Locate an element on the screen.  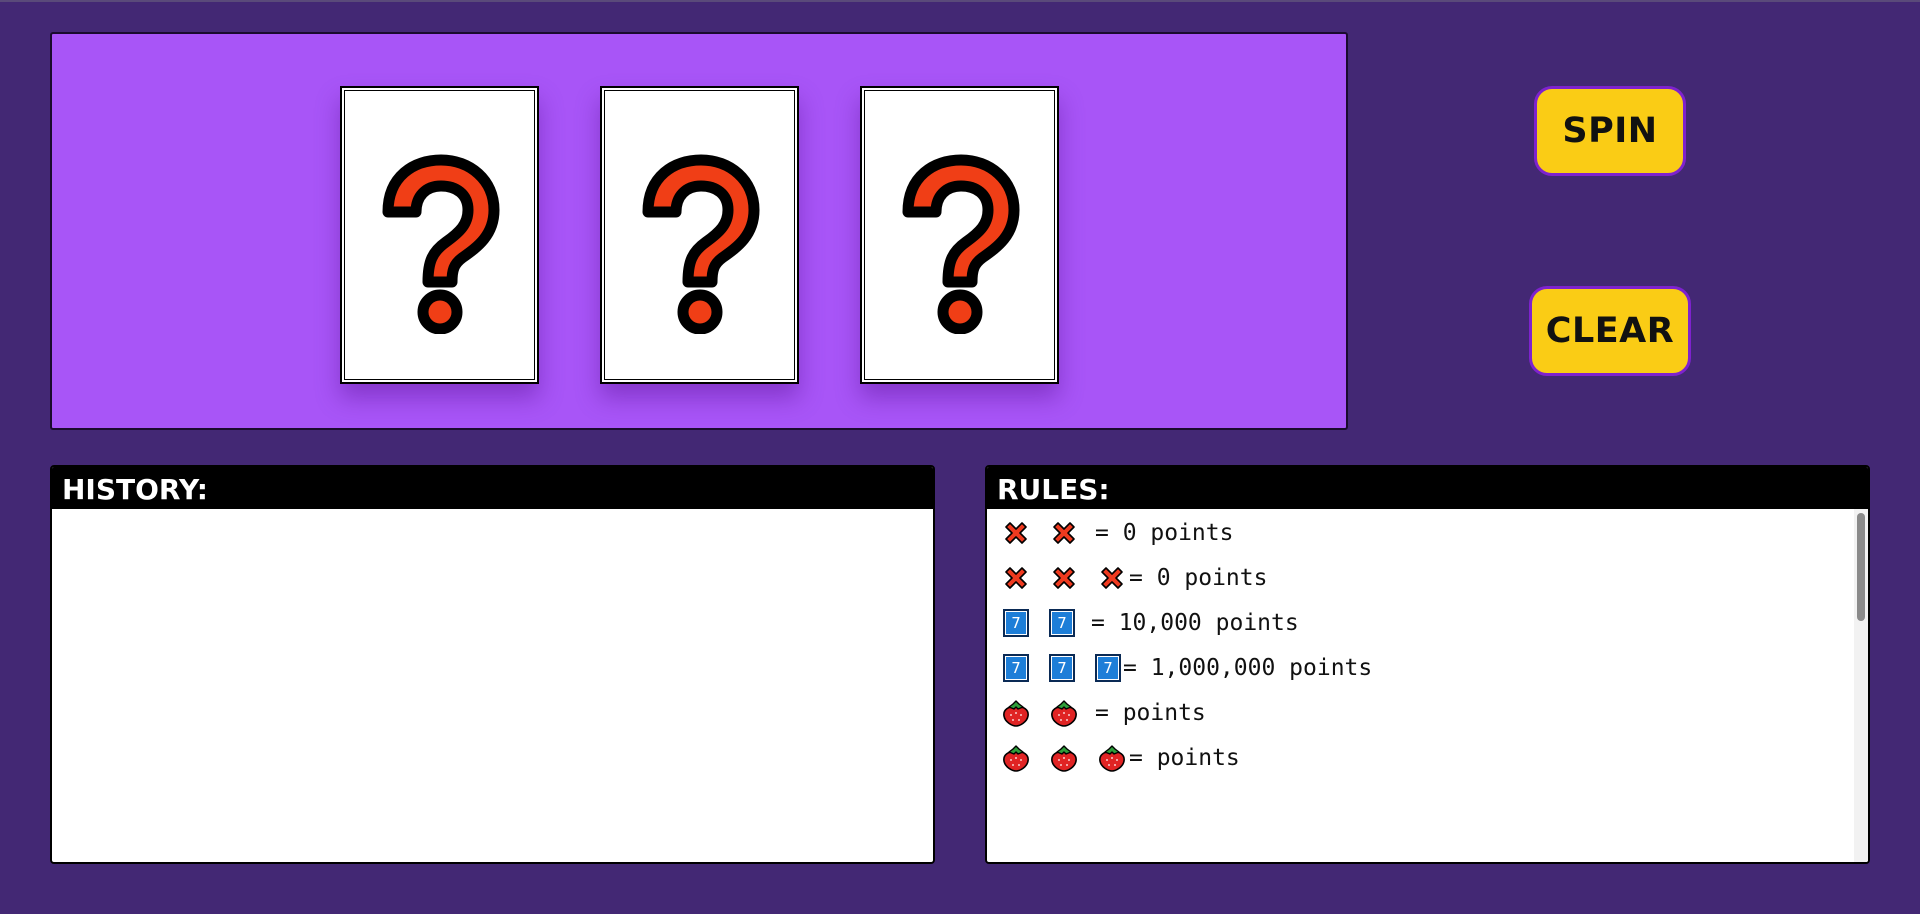
rules-title: RULES: is located at coordinates (1427, 488).